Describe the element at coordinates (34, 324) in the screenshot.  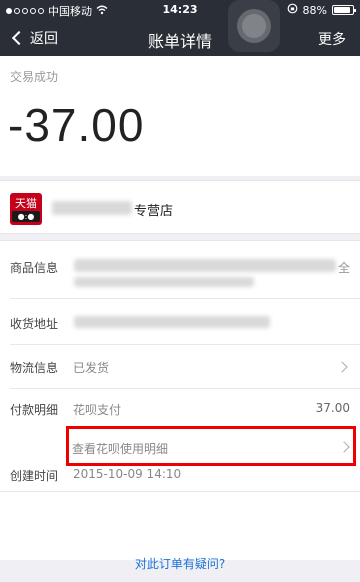
I see `address-label: 收货地址` at that location.